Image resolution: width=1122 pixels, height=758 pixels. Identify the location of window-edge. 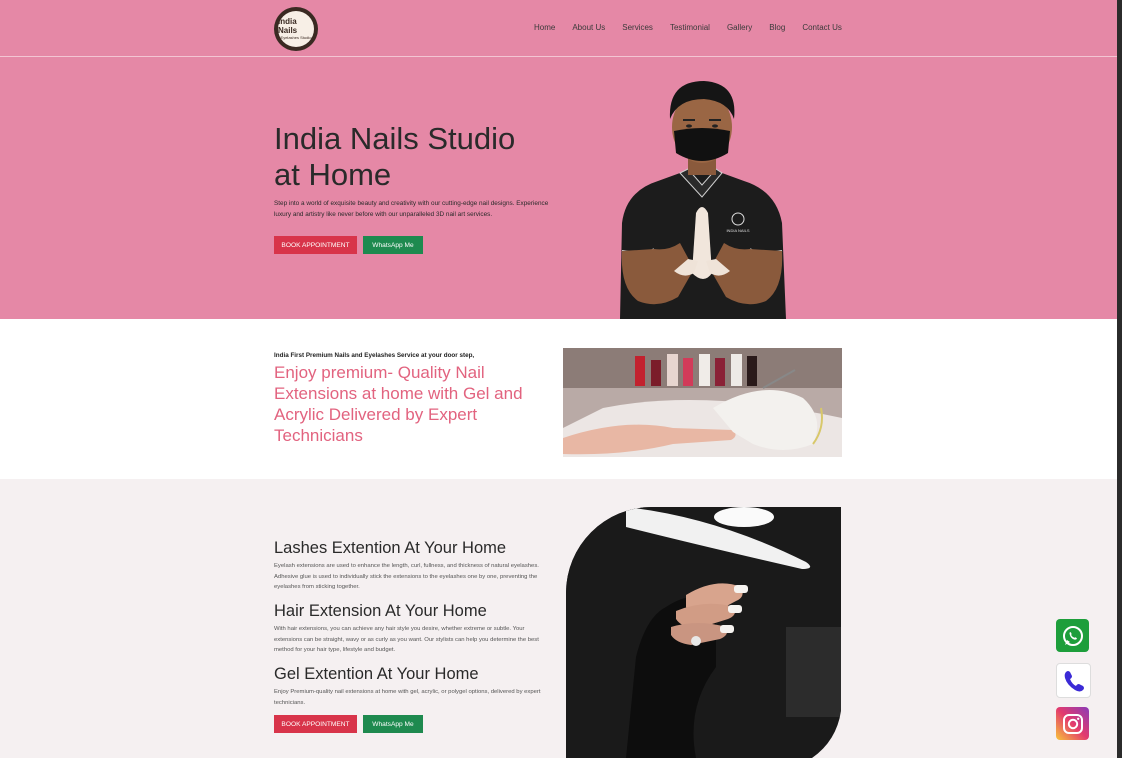
(1119, 379).